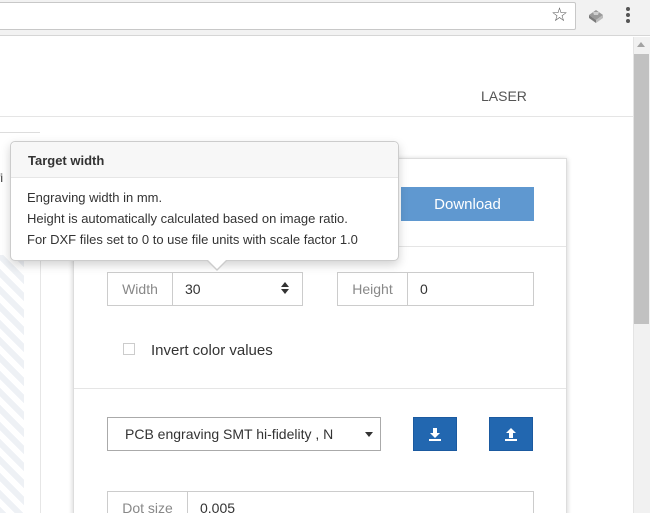 The height and width of the screenshot is (513, 650). Describe the element at coordinates (12, 384) in the screenshot. I see `drop-zone` at that location.